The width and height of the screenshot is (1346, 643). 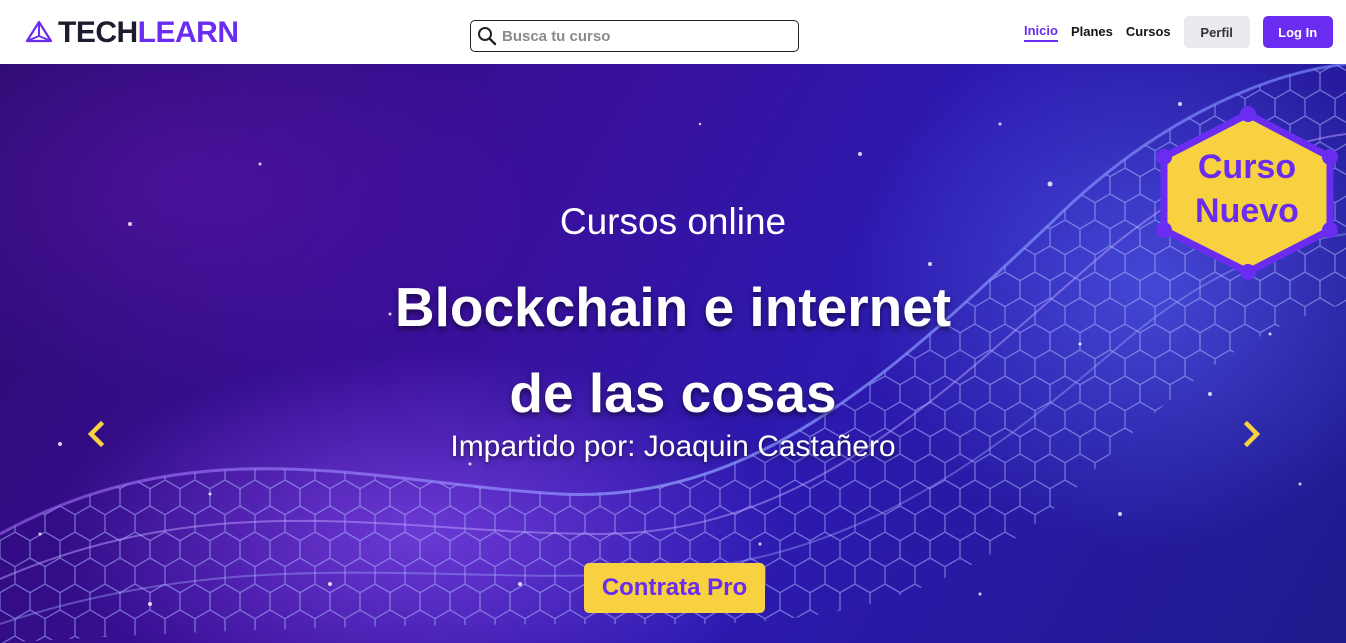 I want to click on new-course-badge: Curso Nuevo, so click(x=1247, y=193).